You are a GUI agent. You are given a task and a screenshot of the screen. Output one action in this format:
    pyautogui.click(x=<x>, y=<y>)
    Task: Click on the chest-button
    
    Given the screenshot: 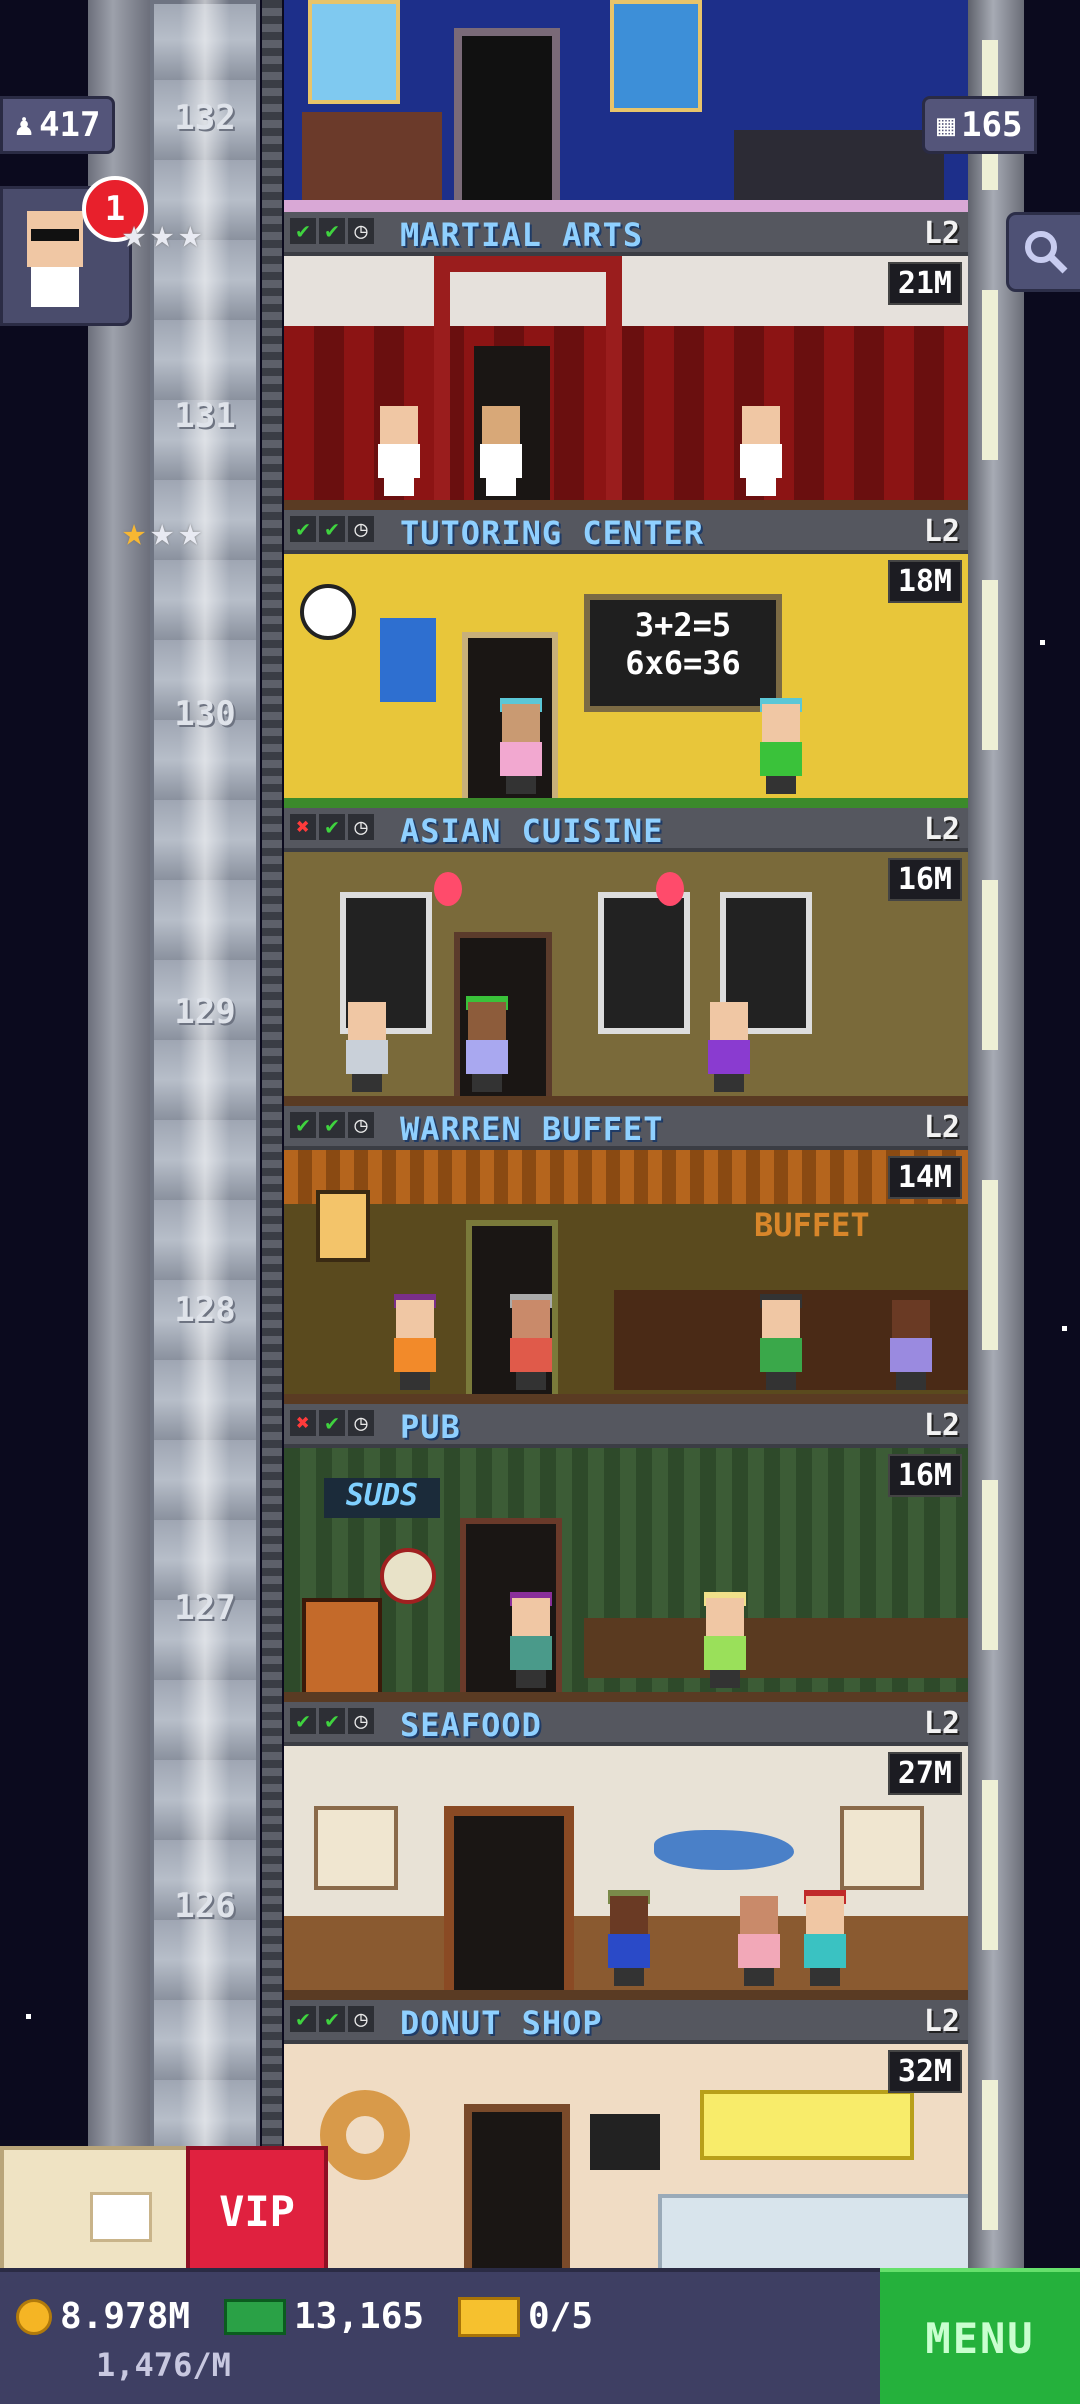 What is the action you would take?
    pyautogui.click(x=97, y=2211)
    